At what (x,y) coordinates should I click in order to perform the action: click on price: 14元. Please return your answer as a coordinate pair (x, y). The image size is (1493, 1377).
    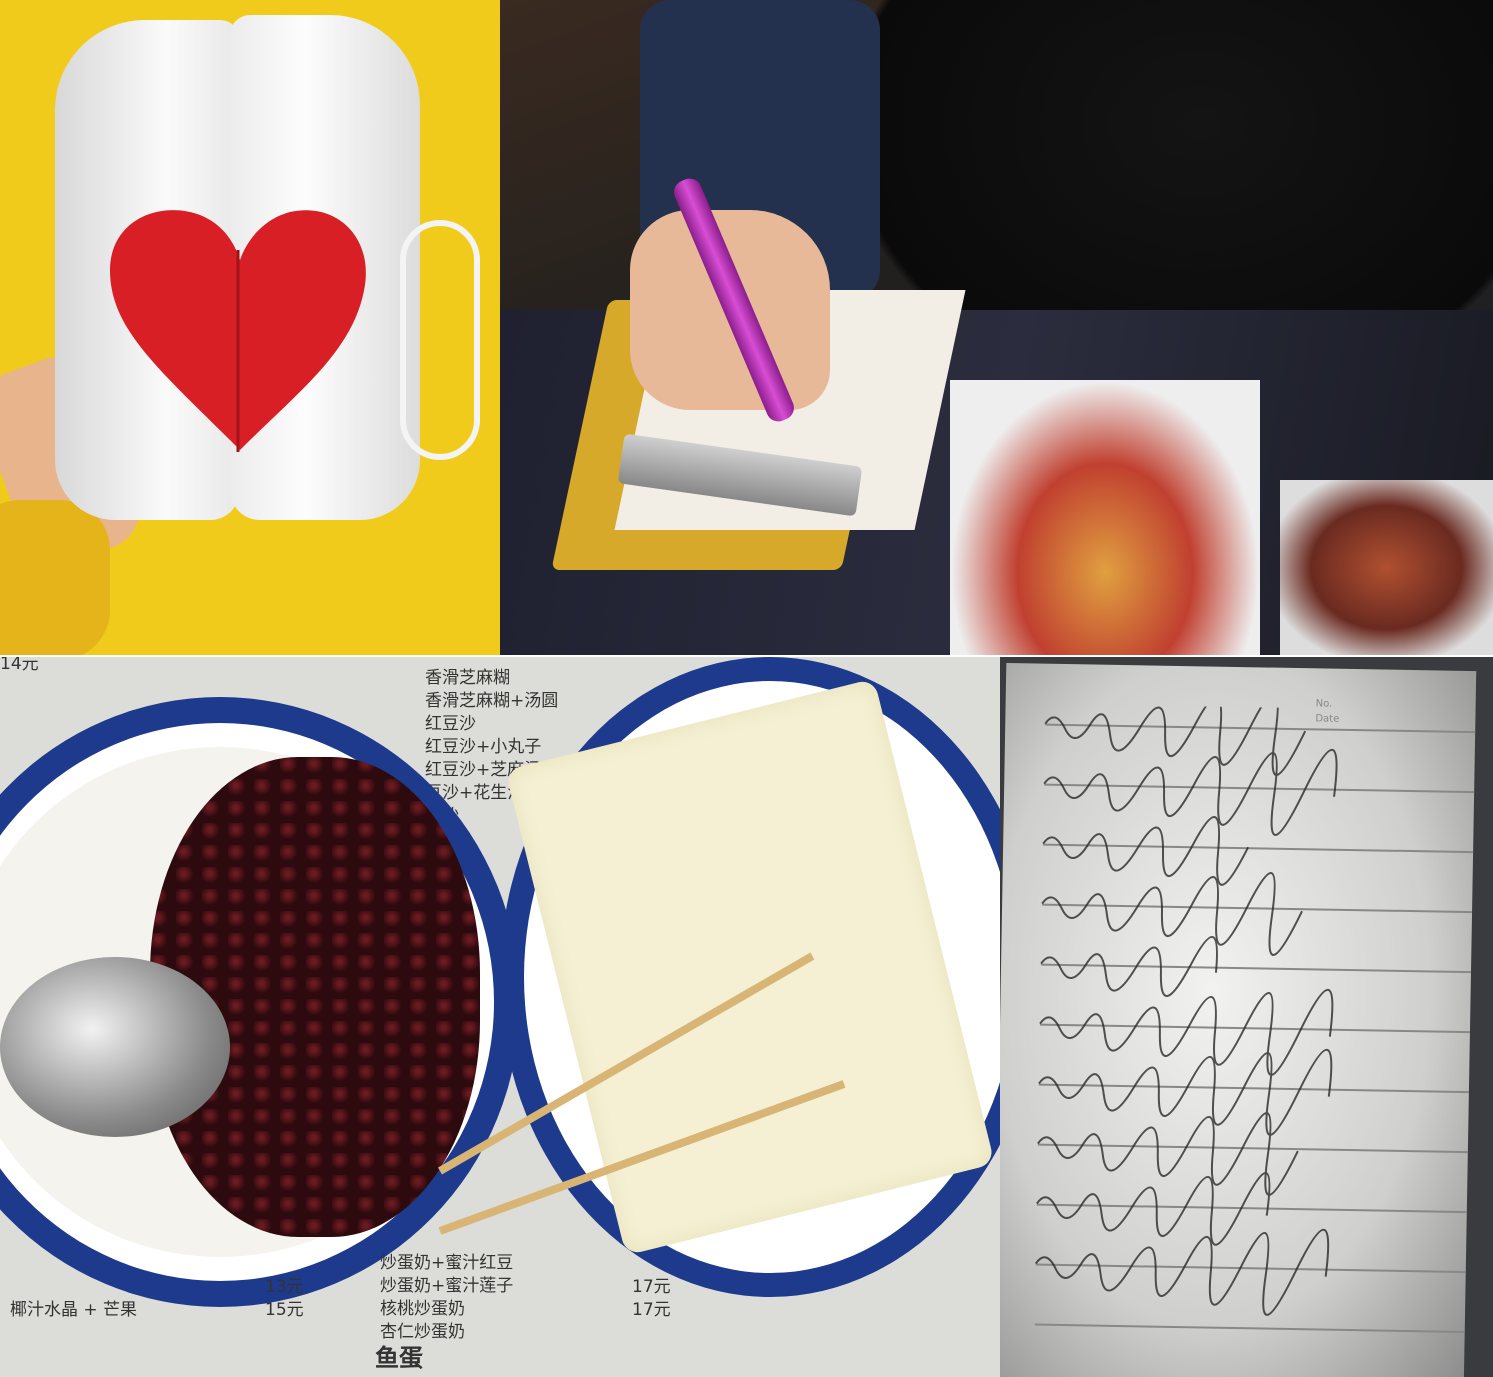
    Looking at the image, I should click on (19, 665).